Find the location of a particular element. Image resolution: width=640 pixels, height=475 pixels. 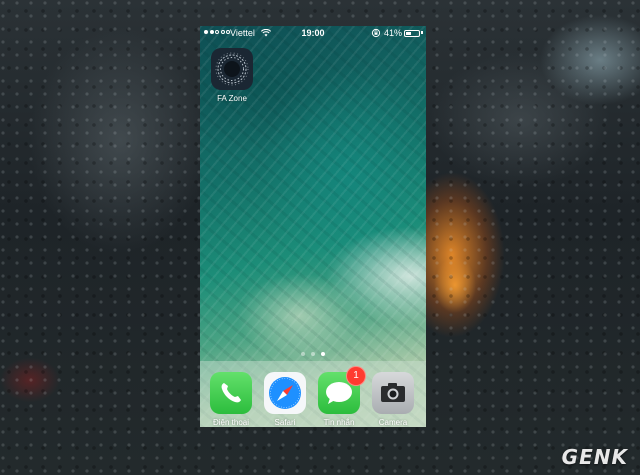

battery-level-fill is located at coordinates (408, 33).